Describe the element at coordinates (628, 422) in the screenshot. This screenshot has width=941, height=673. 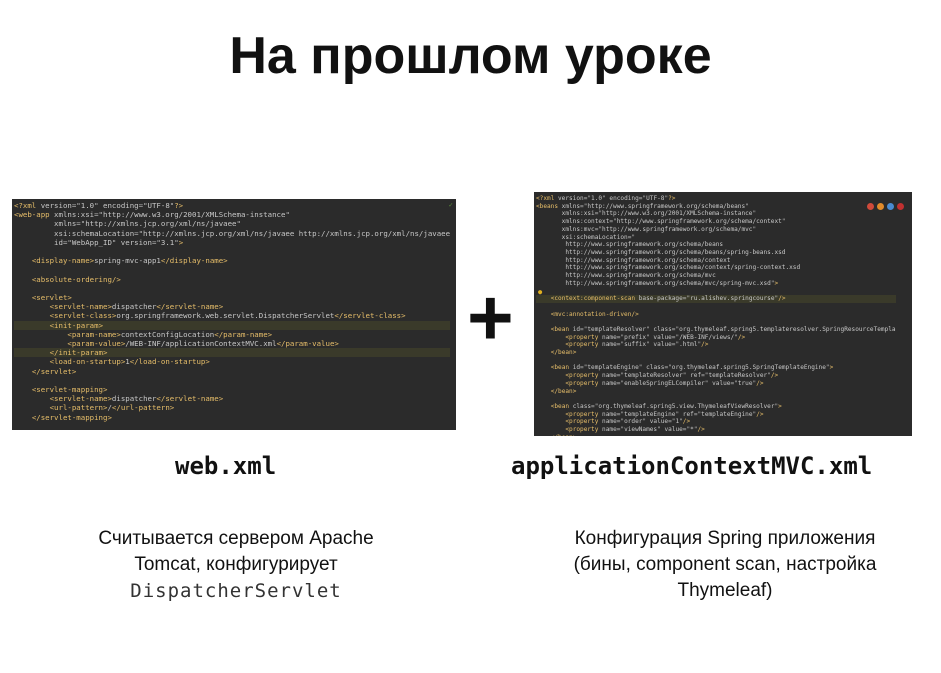
I see `code-line: <property name="order" value="1"/>` at that location.